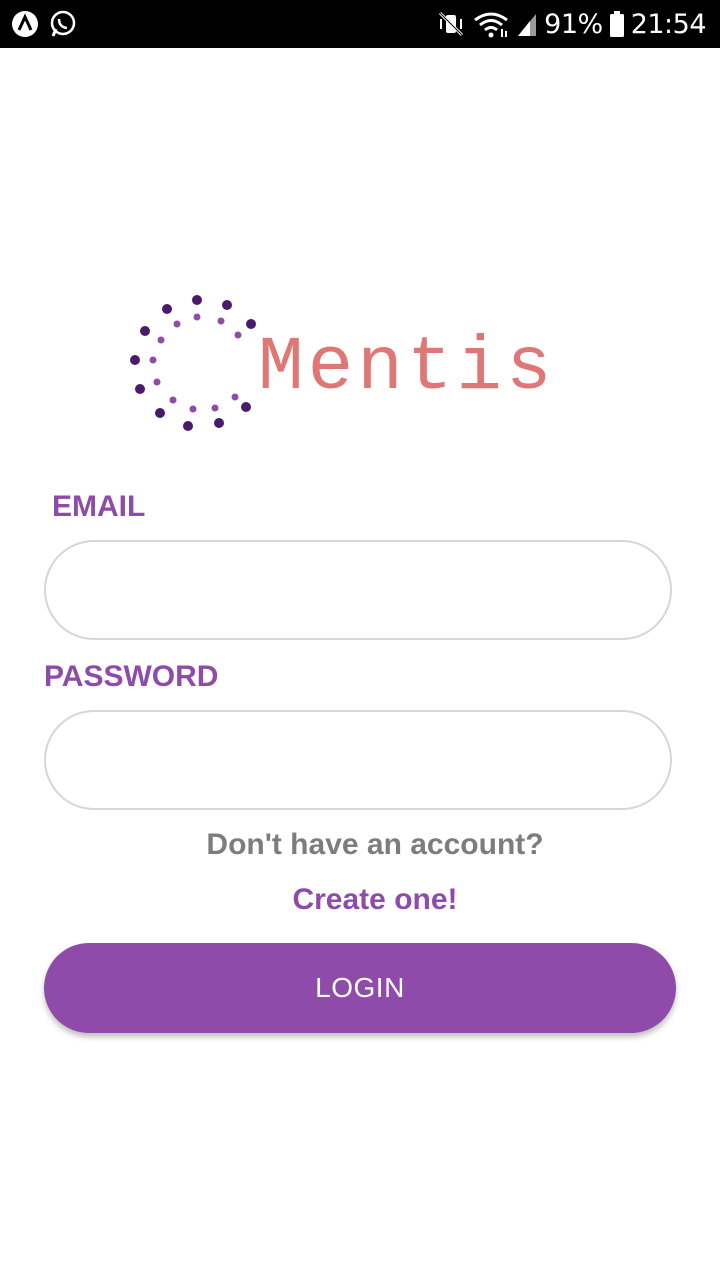 Image resolution: width=720 pixels, height=1280 pixels. What do you see at coordinates (573, 24) in the screenshot?
I see `battery-percent: 91%` at bounding box center [573, 24].